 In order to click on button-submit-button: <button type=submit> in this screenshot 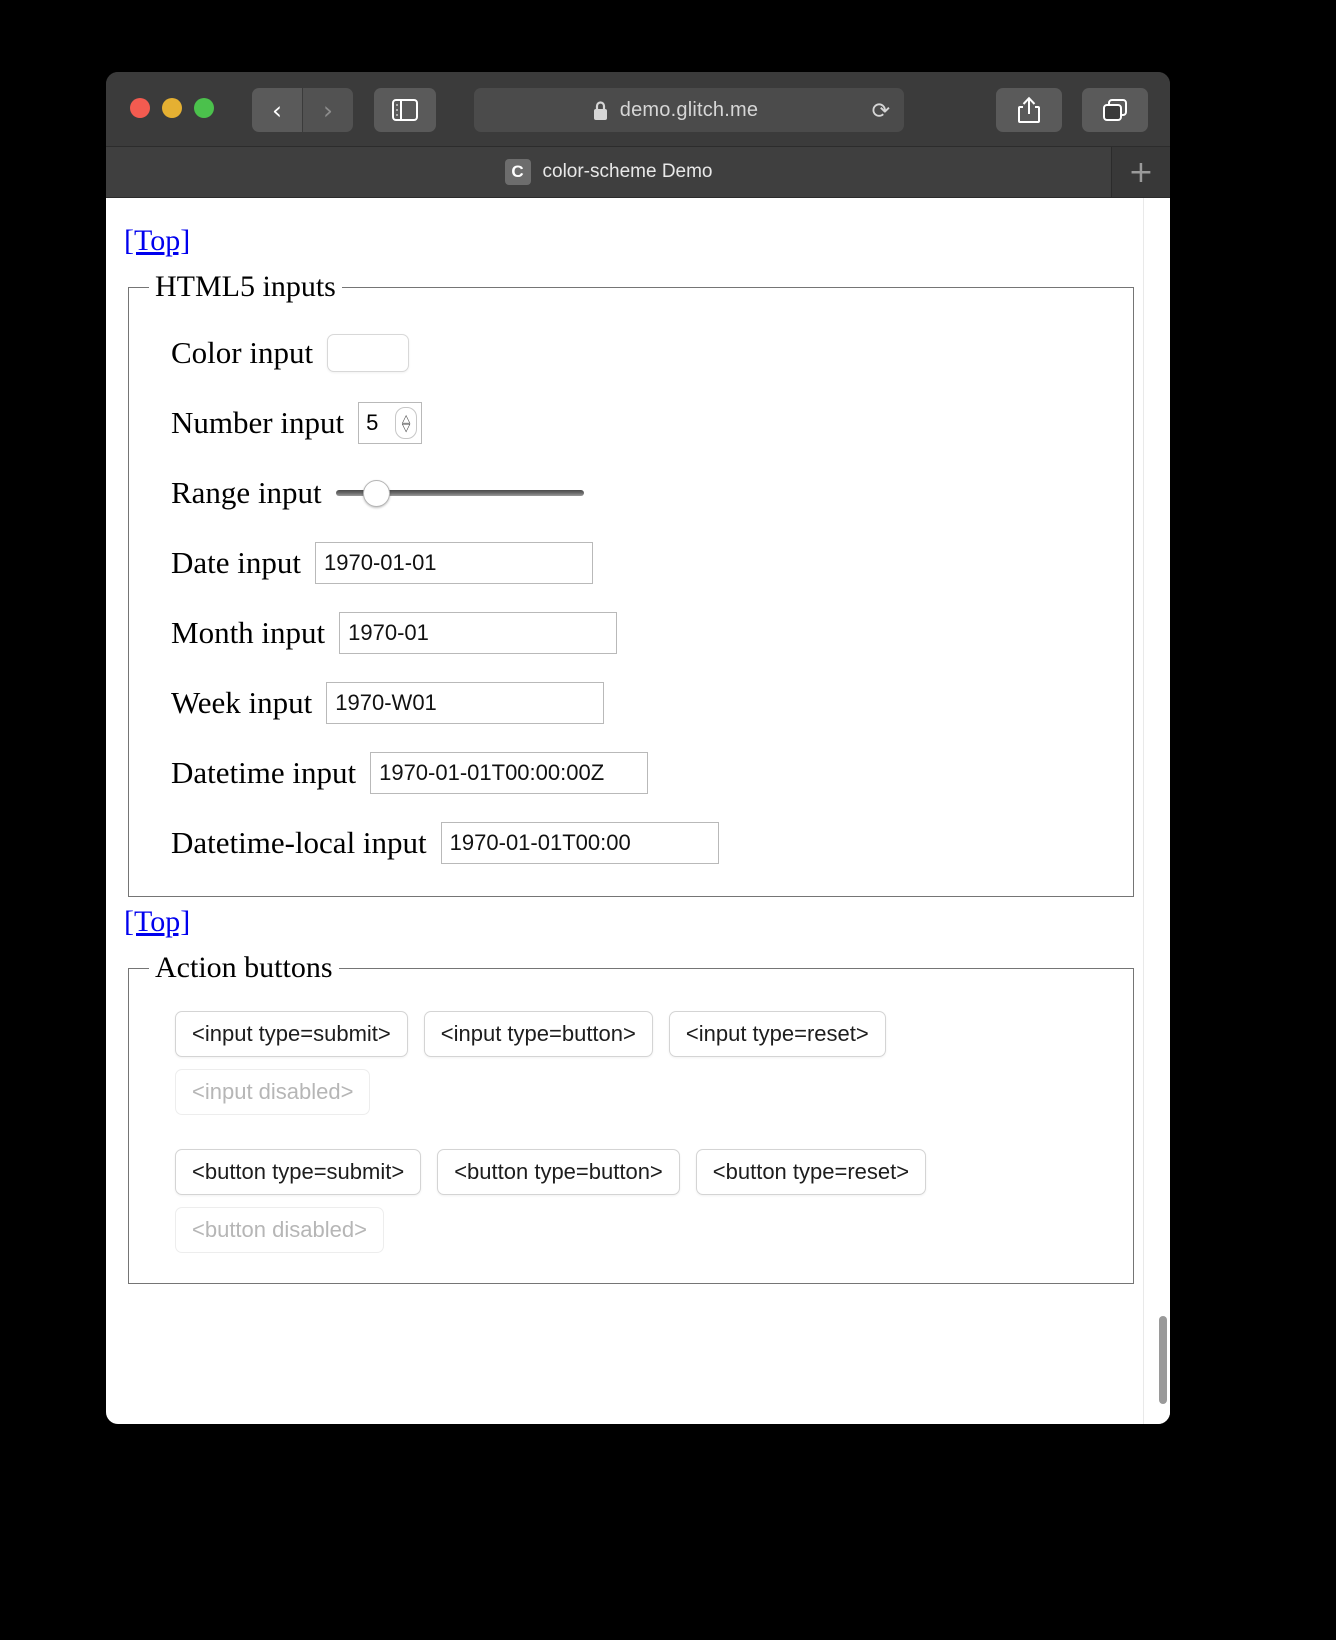, I will do `click(298, 1172)`.